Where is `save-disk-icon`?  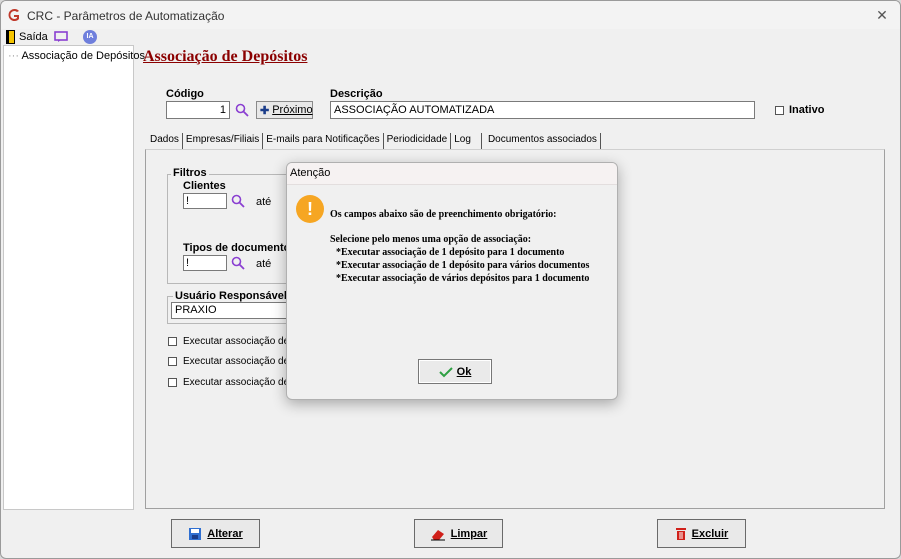 save-disk-icon is located at coordinates (195, 533).